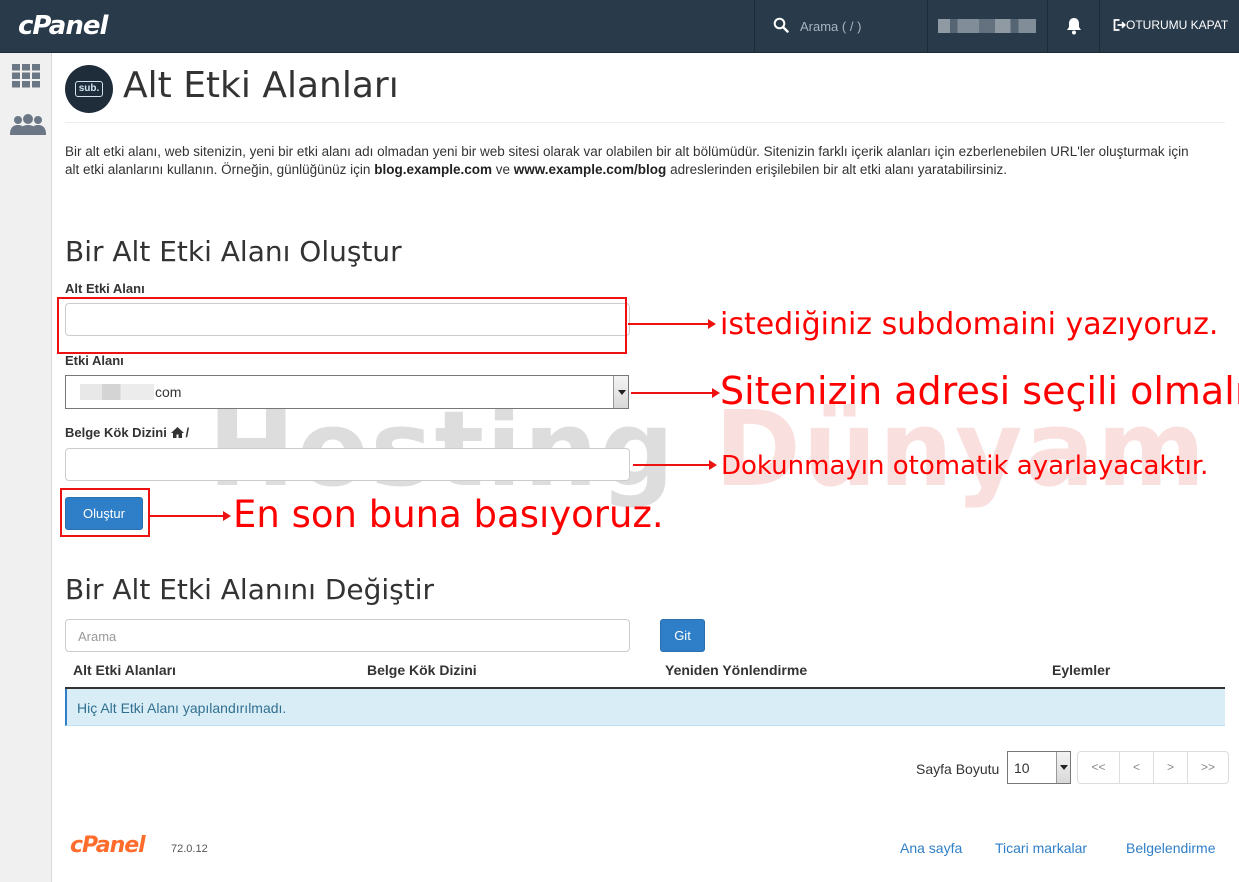  Describe the element at coordinates (189, 849) in the screenshot. I see `cpanel-version: 72.0.12` at that location.